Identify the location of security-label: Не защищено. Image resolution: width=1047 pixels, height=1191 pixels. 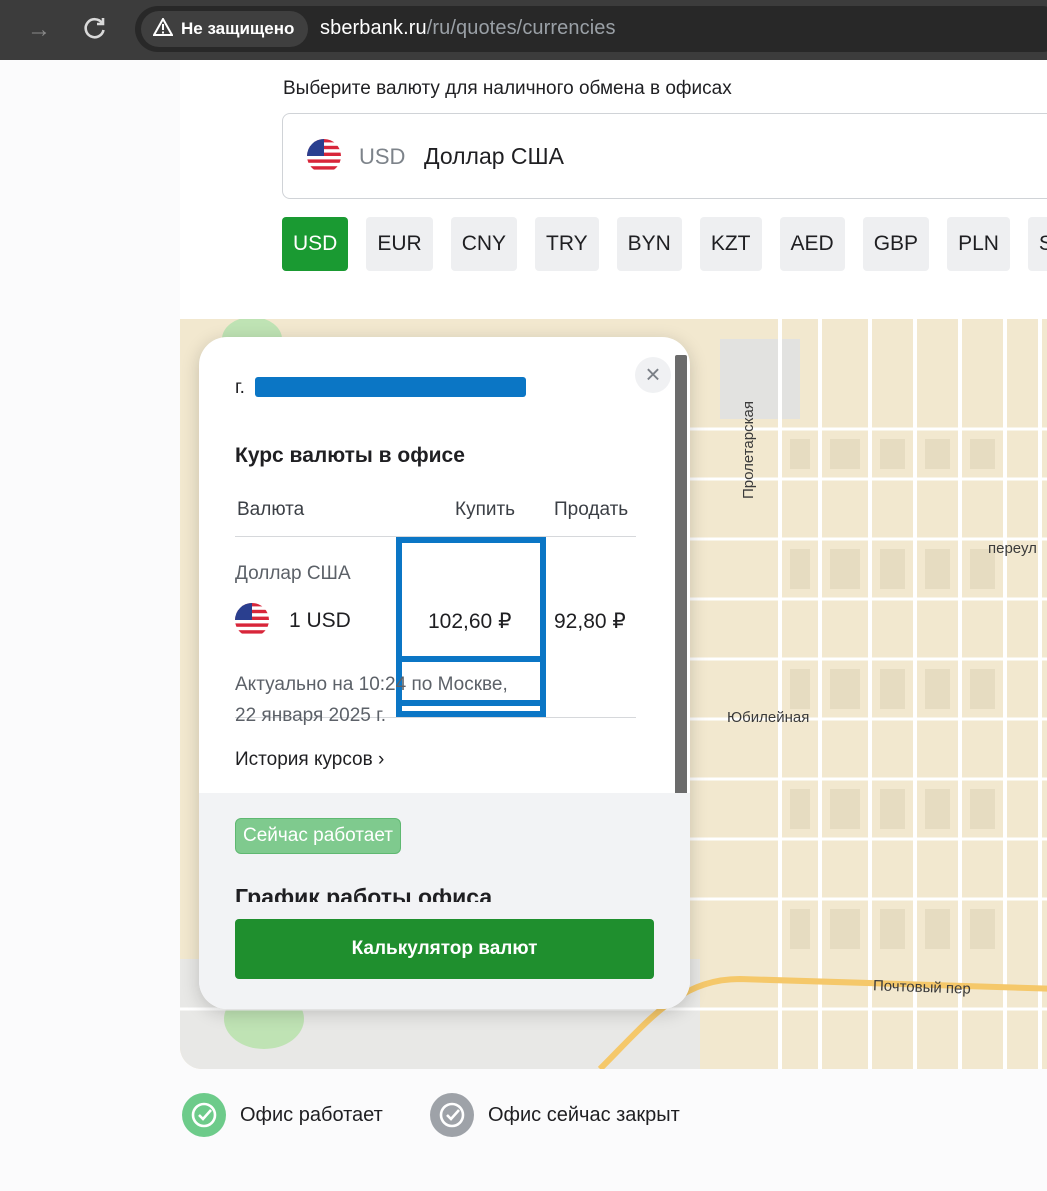
(238, 28).